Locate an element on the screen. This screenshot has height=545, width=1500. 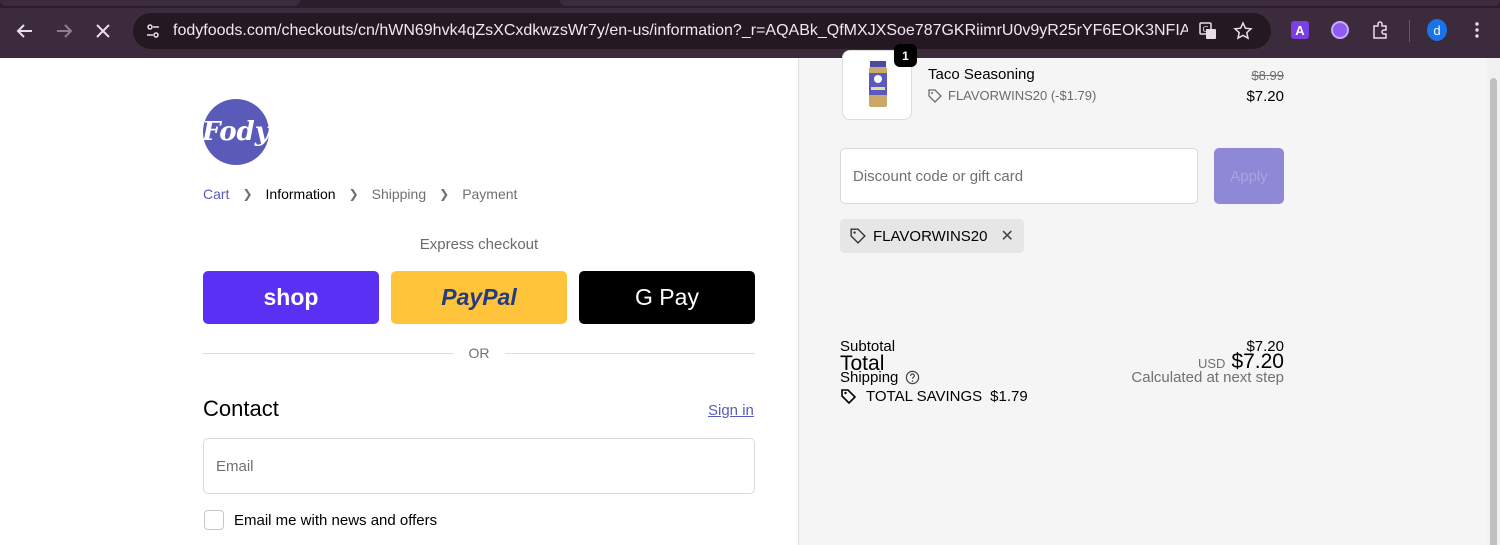
extension-a-icon: A is located at coordinates (1300, 30).